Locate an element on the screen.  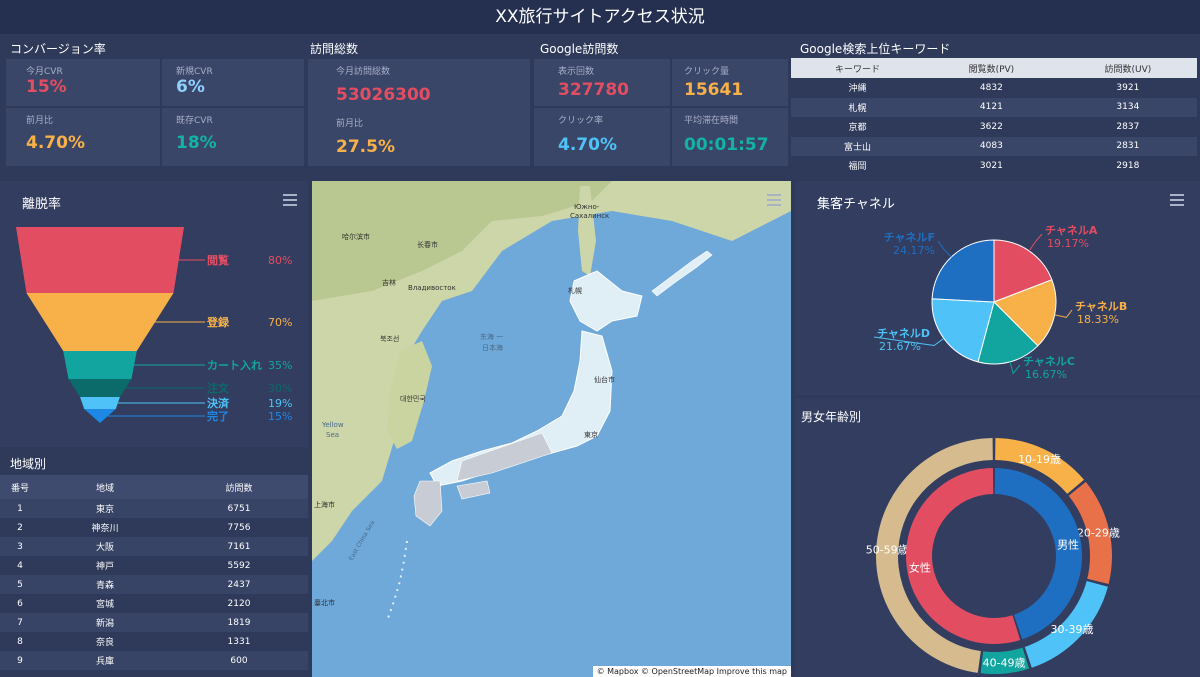
uv-cell: 2831 is located at coordinates (1127, 146).